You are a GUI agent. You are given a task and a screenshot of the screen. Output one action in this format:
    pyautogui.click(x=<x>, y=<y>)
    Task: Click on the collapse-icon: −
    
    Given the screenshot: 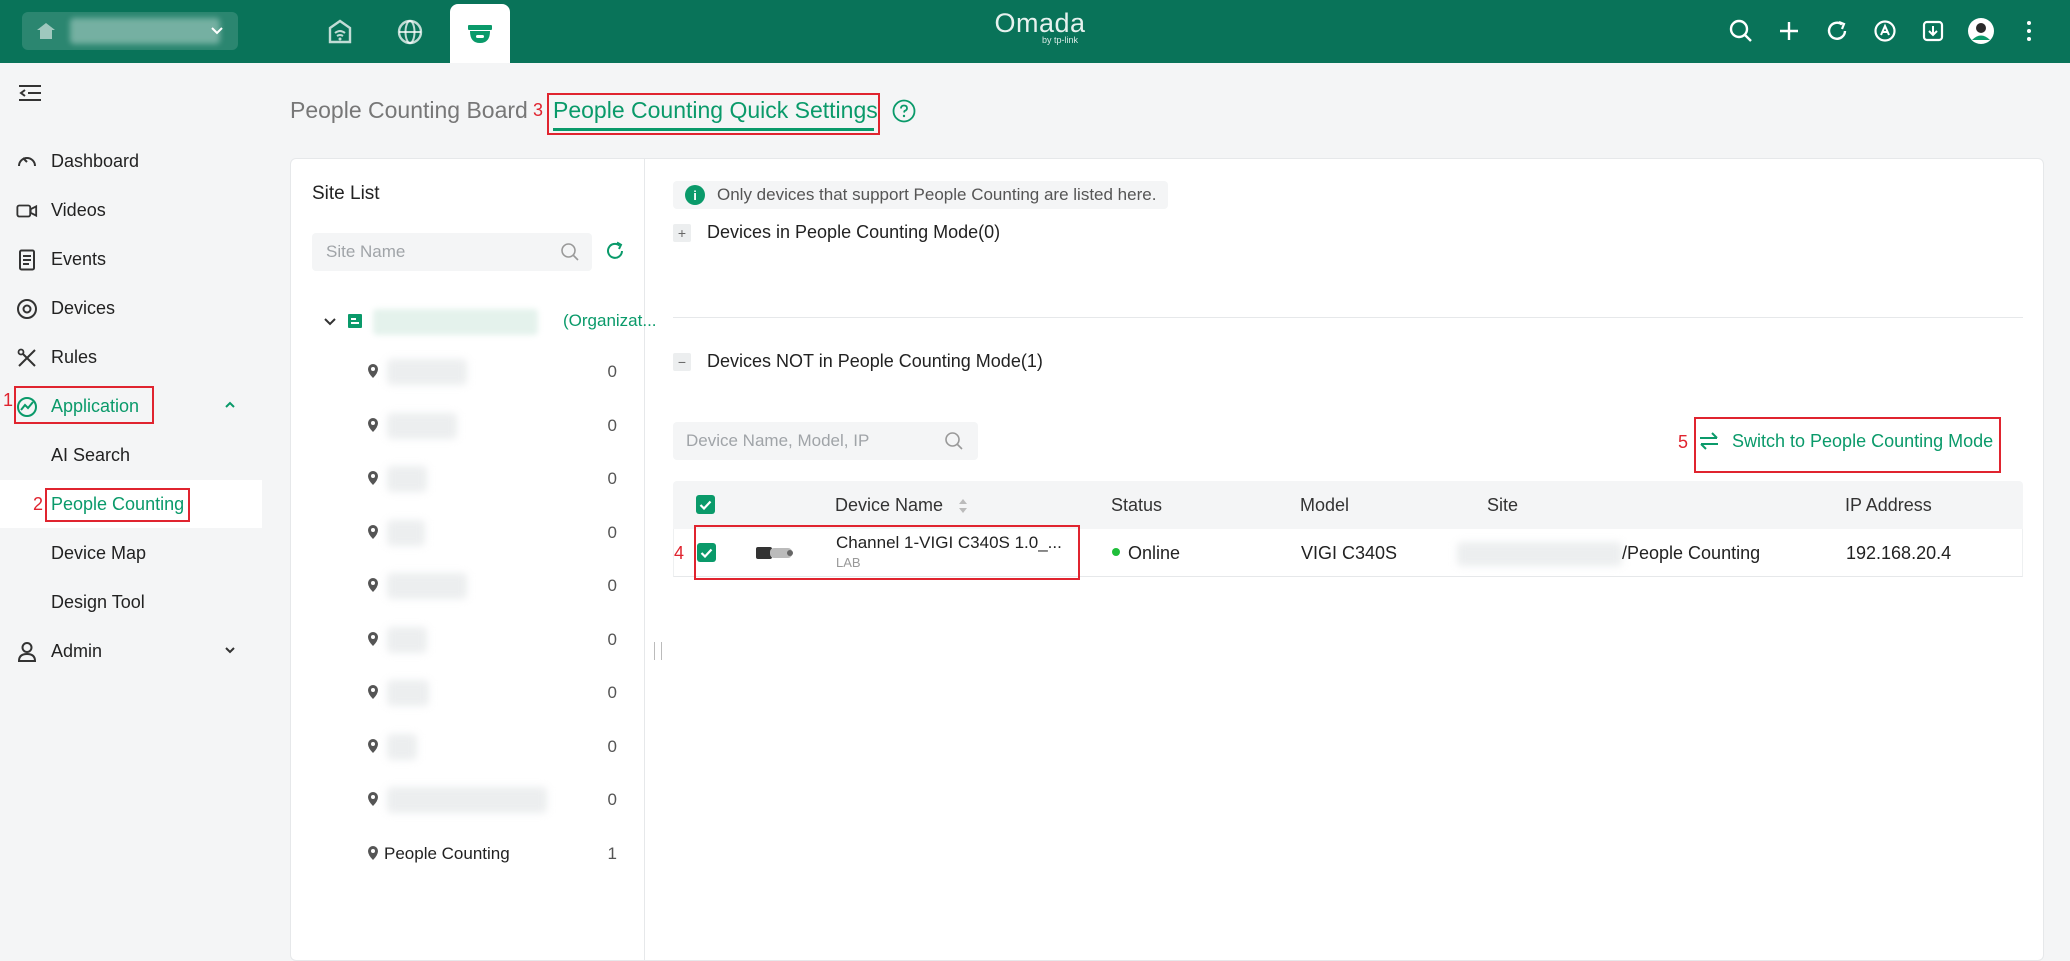 What is the action you would take?
    pyautogui.click(x=682, y=361)
    